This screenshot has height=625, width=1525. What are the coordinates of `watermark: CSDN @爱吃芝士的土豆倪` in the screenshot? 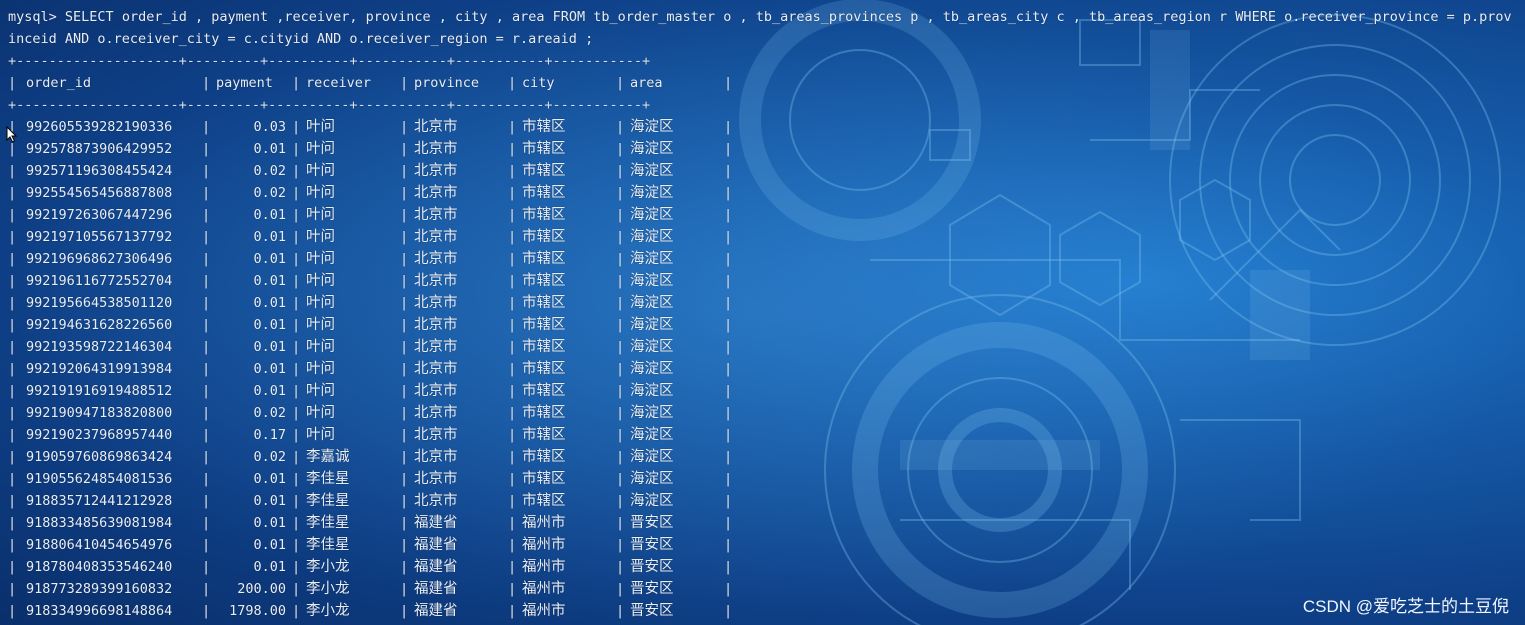 It's located at (1405, 606).